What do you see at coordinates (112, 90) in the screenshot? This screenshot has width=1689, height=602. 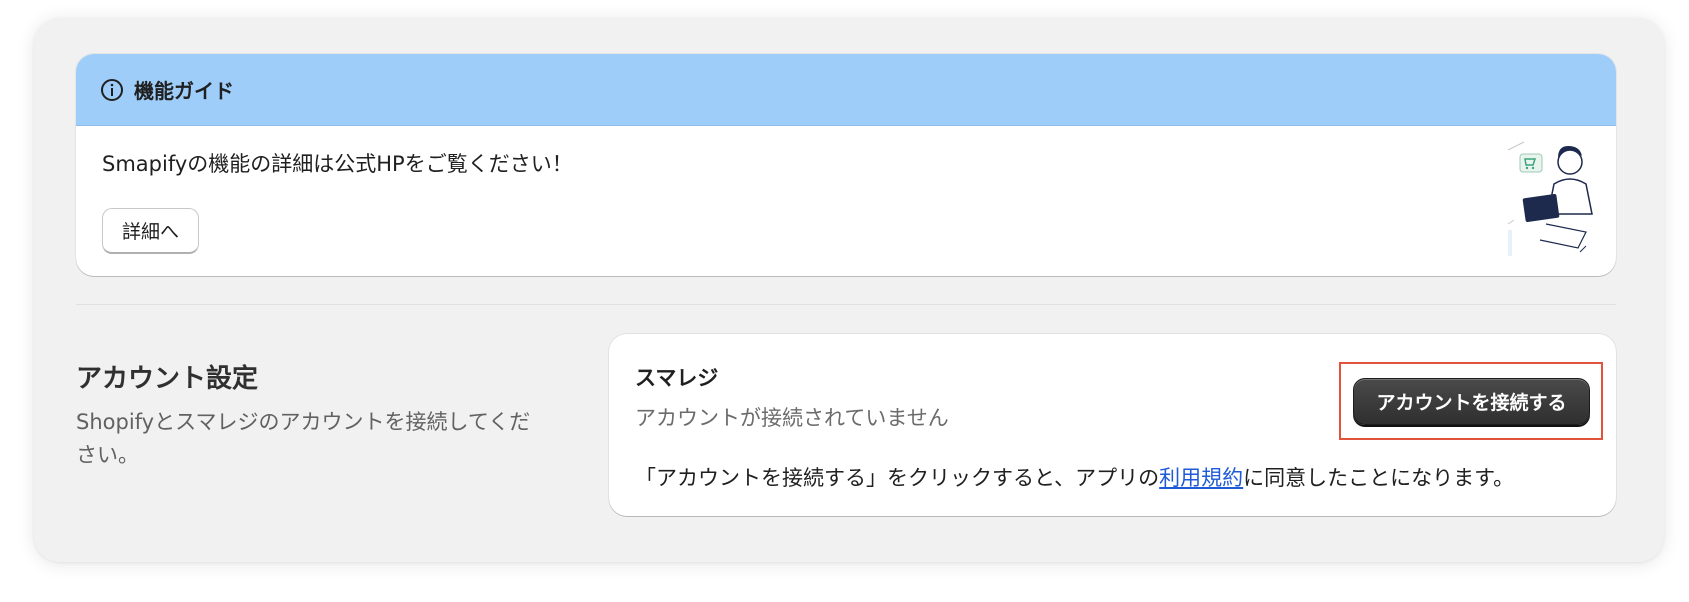 I see `info-icon` at bounding box center [112, 90].